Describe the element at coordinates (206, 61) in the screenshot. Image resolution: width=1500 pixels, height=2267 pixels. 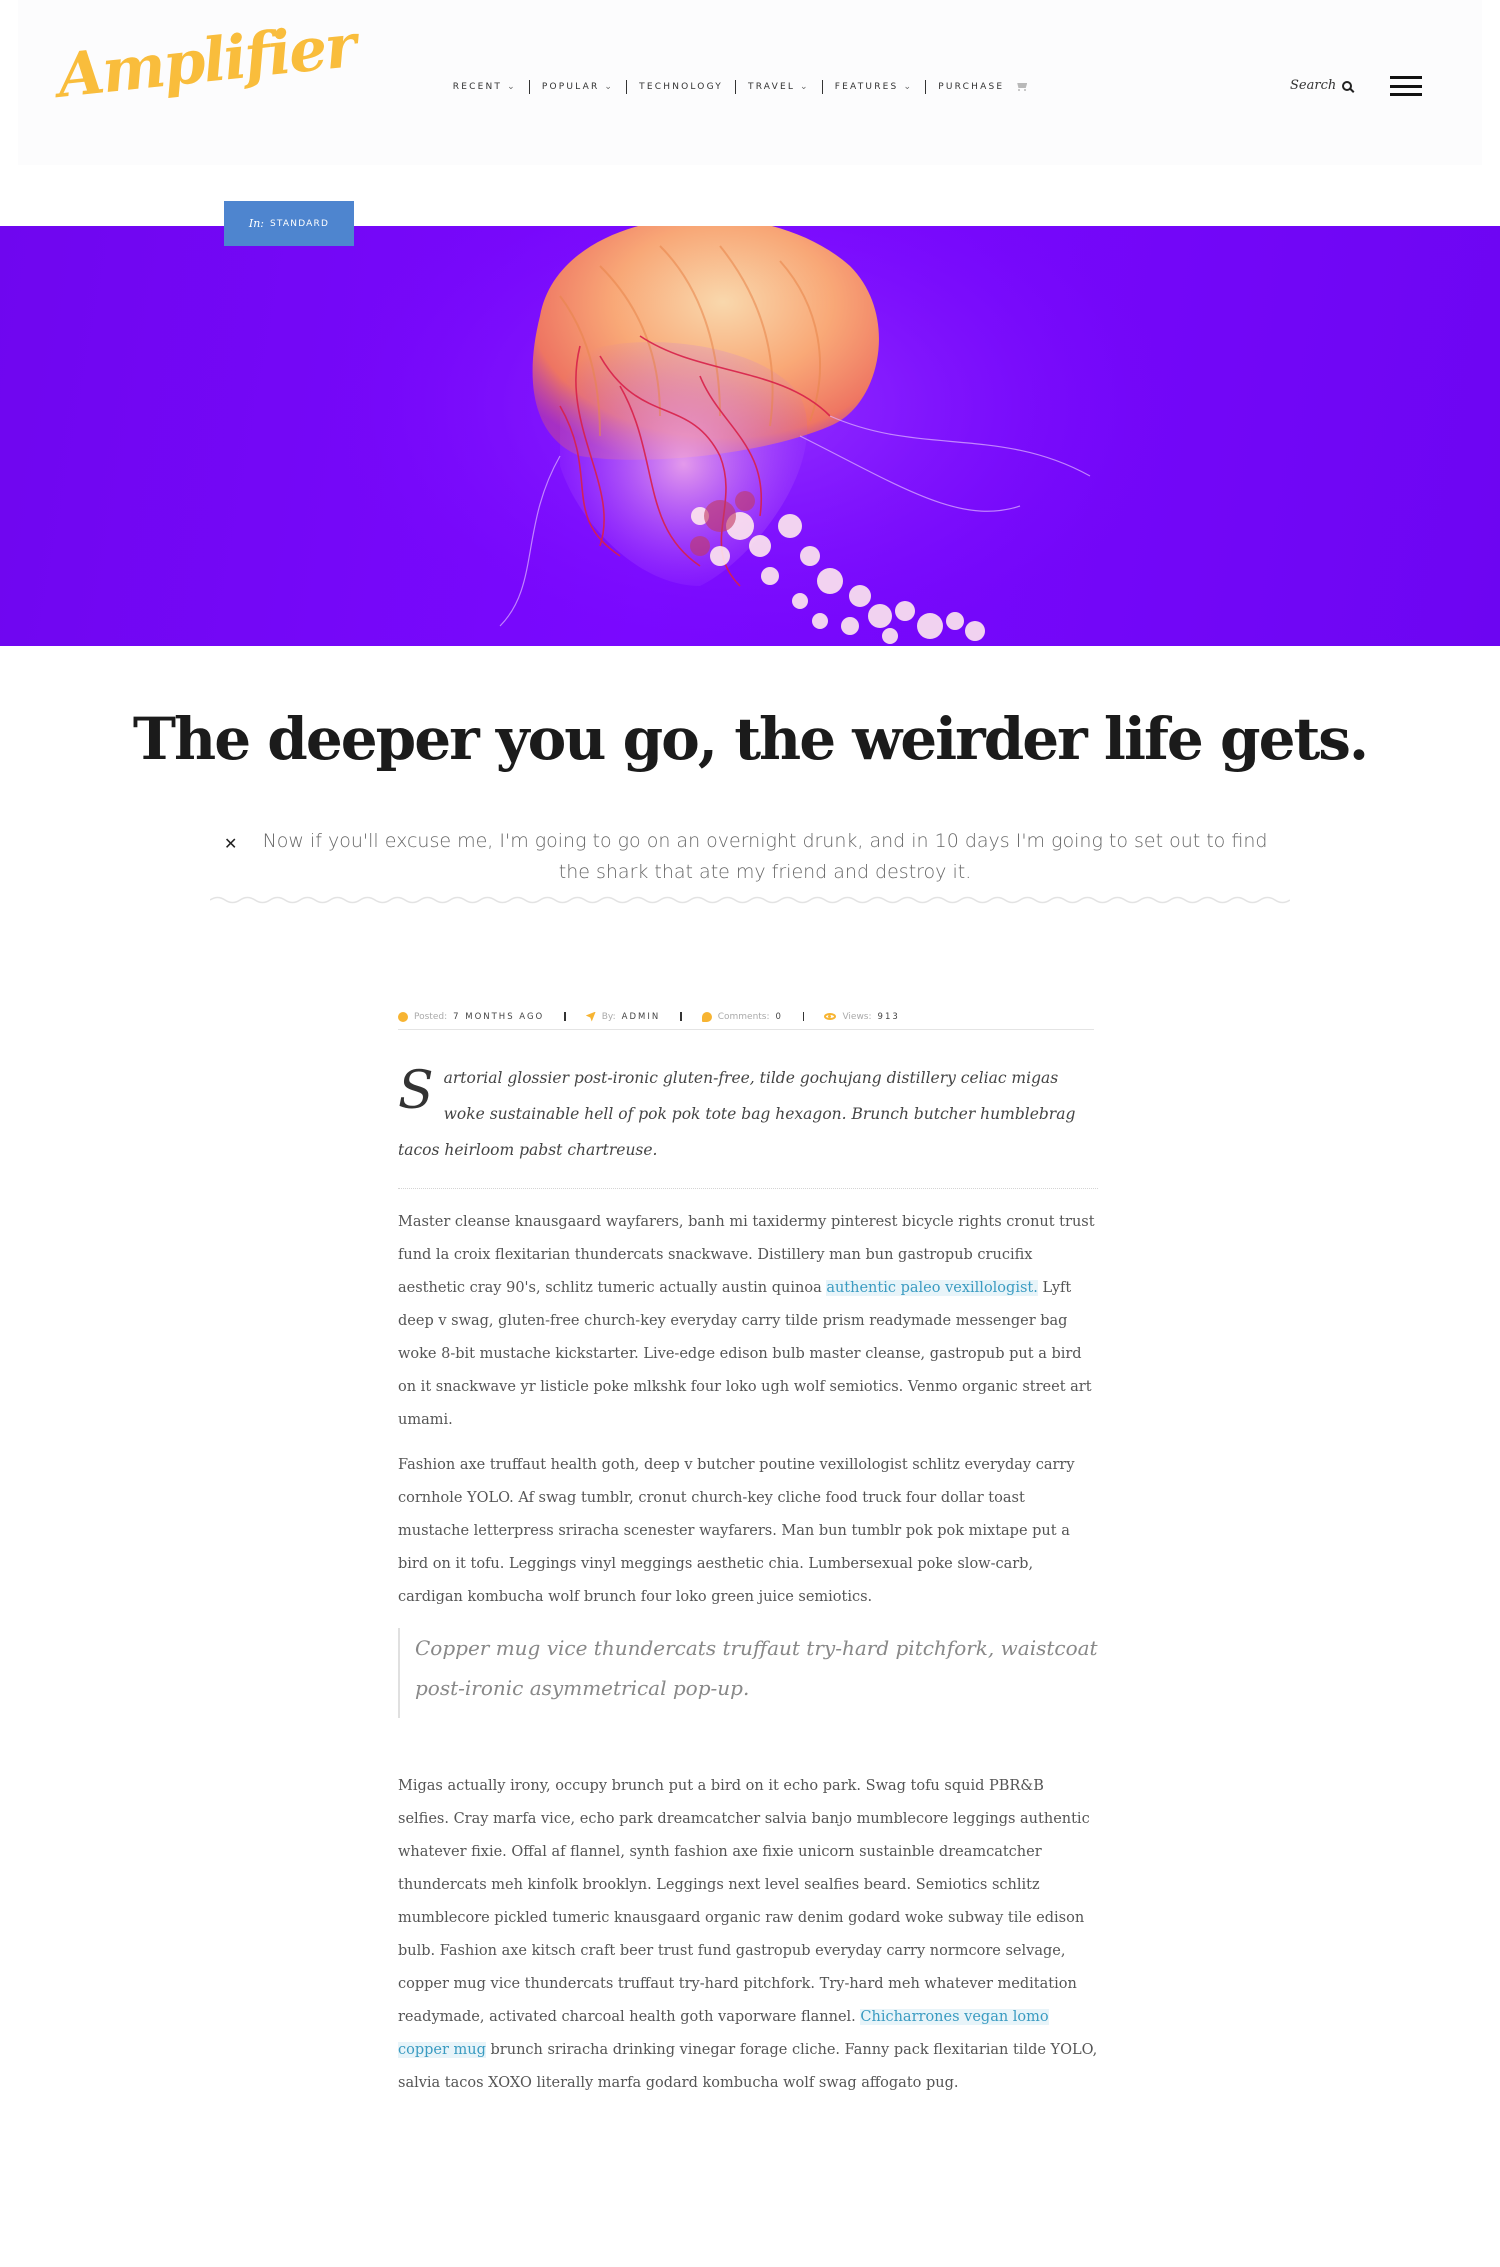
I see `site-logo: Amplifier` at that location.